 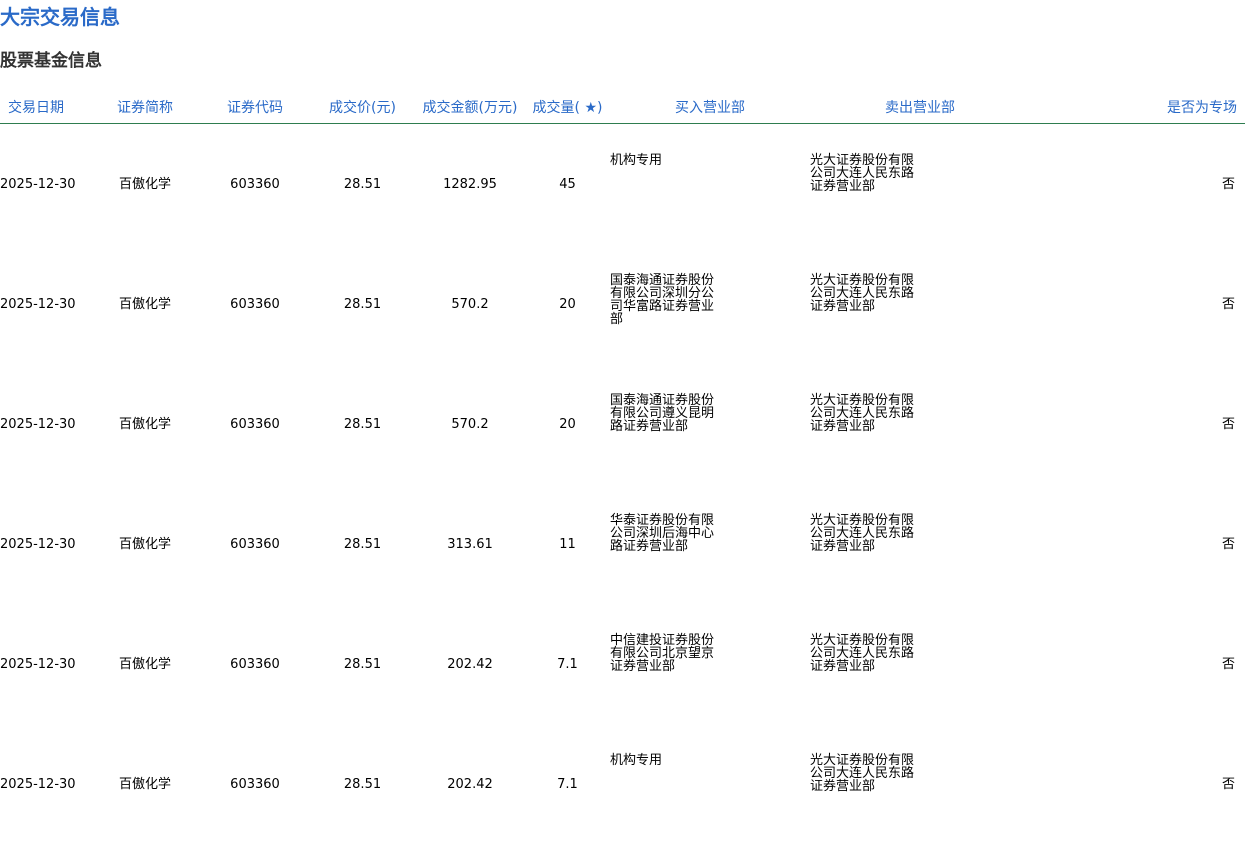 What do you see at coordinates (1137, 107) in the screenshot?
I see `column-header-special-session: 是否为专场` at bounding box center [1137, 107].